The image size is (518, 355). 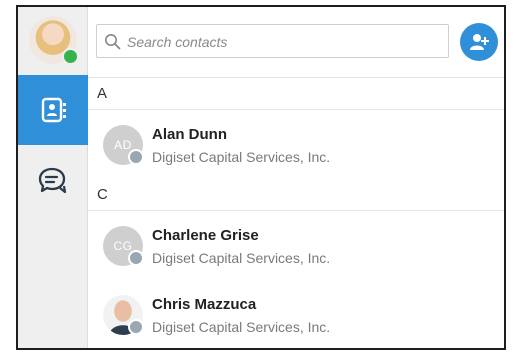 I want to click on side-nav, so click(x=53, y=177).